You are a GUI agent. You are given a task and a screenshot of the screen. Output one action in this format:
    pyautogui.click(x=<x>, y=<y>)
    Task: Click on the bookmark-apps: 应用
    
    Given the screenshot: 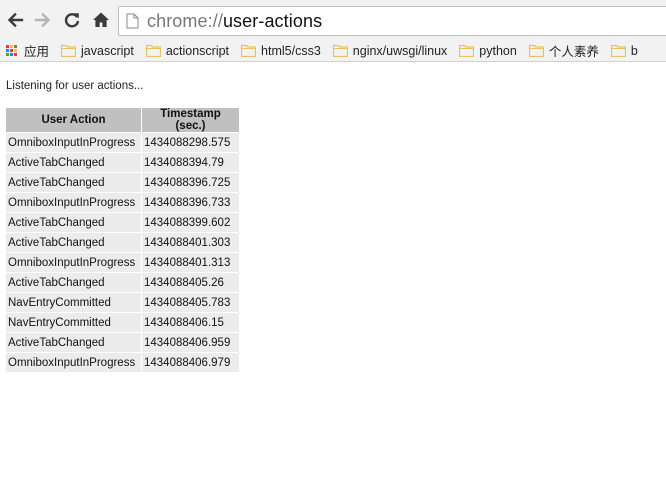 What is the action you would take?
    pyautogui.click(x=25, y=50)
    